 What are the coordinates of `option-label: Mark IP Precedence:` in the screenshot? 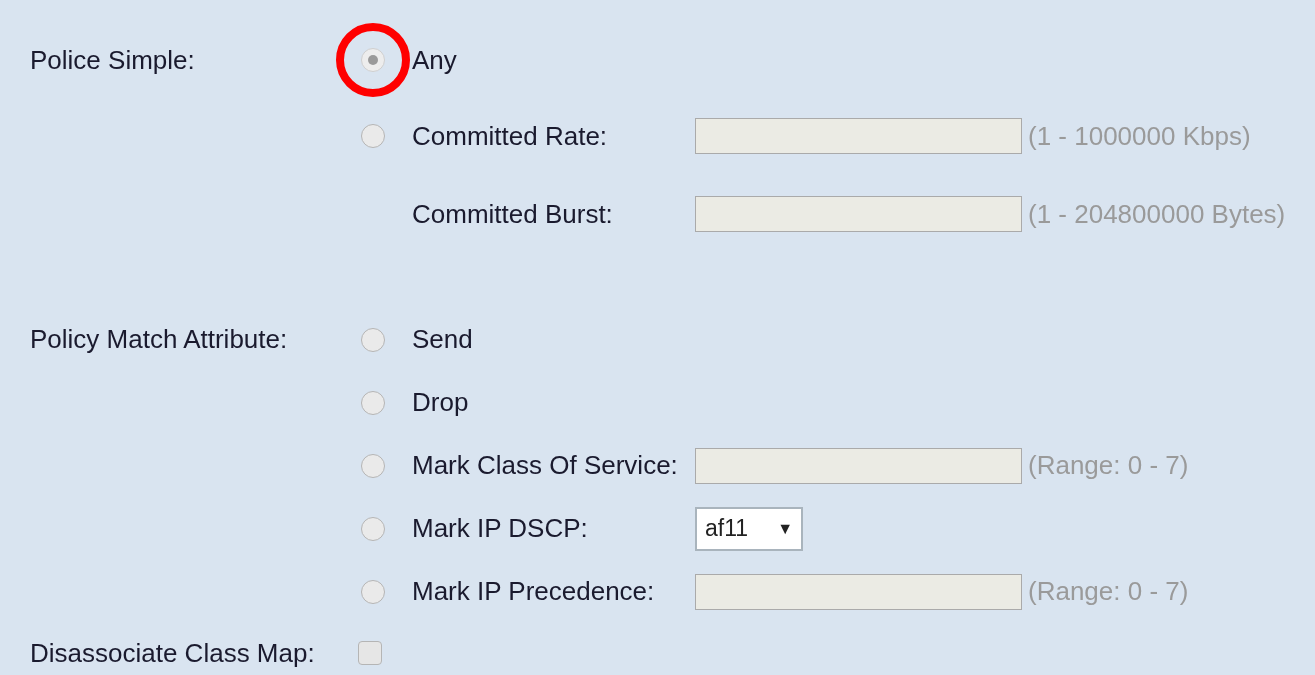 It's located at (533, 591).